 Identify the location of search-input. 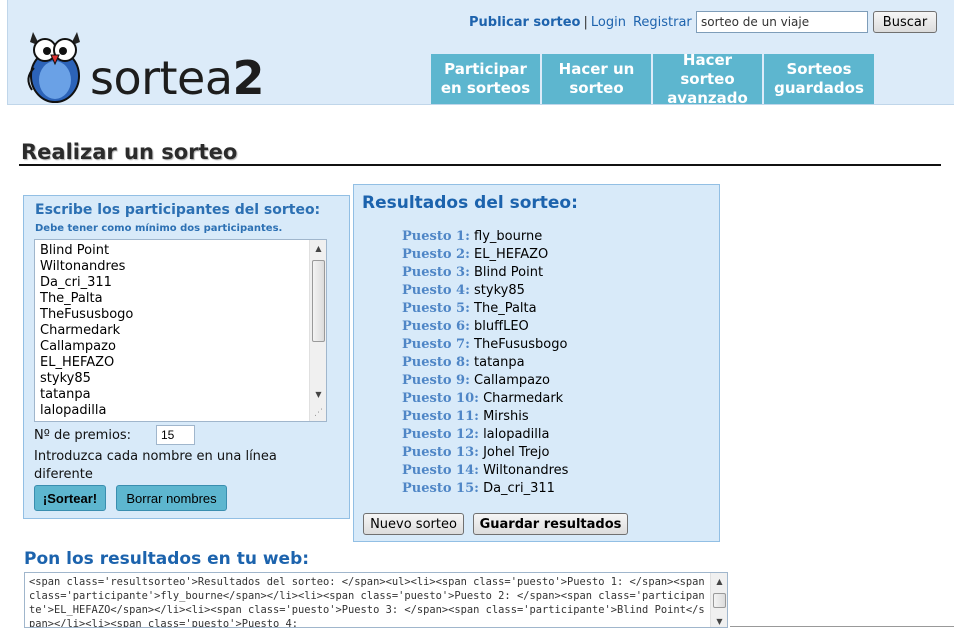
(782, 22).